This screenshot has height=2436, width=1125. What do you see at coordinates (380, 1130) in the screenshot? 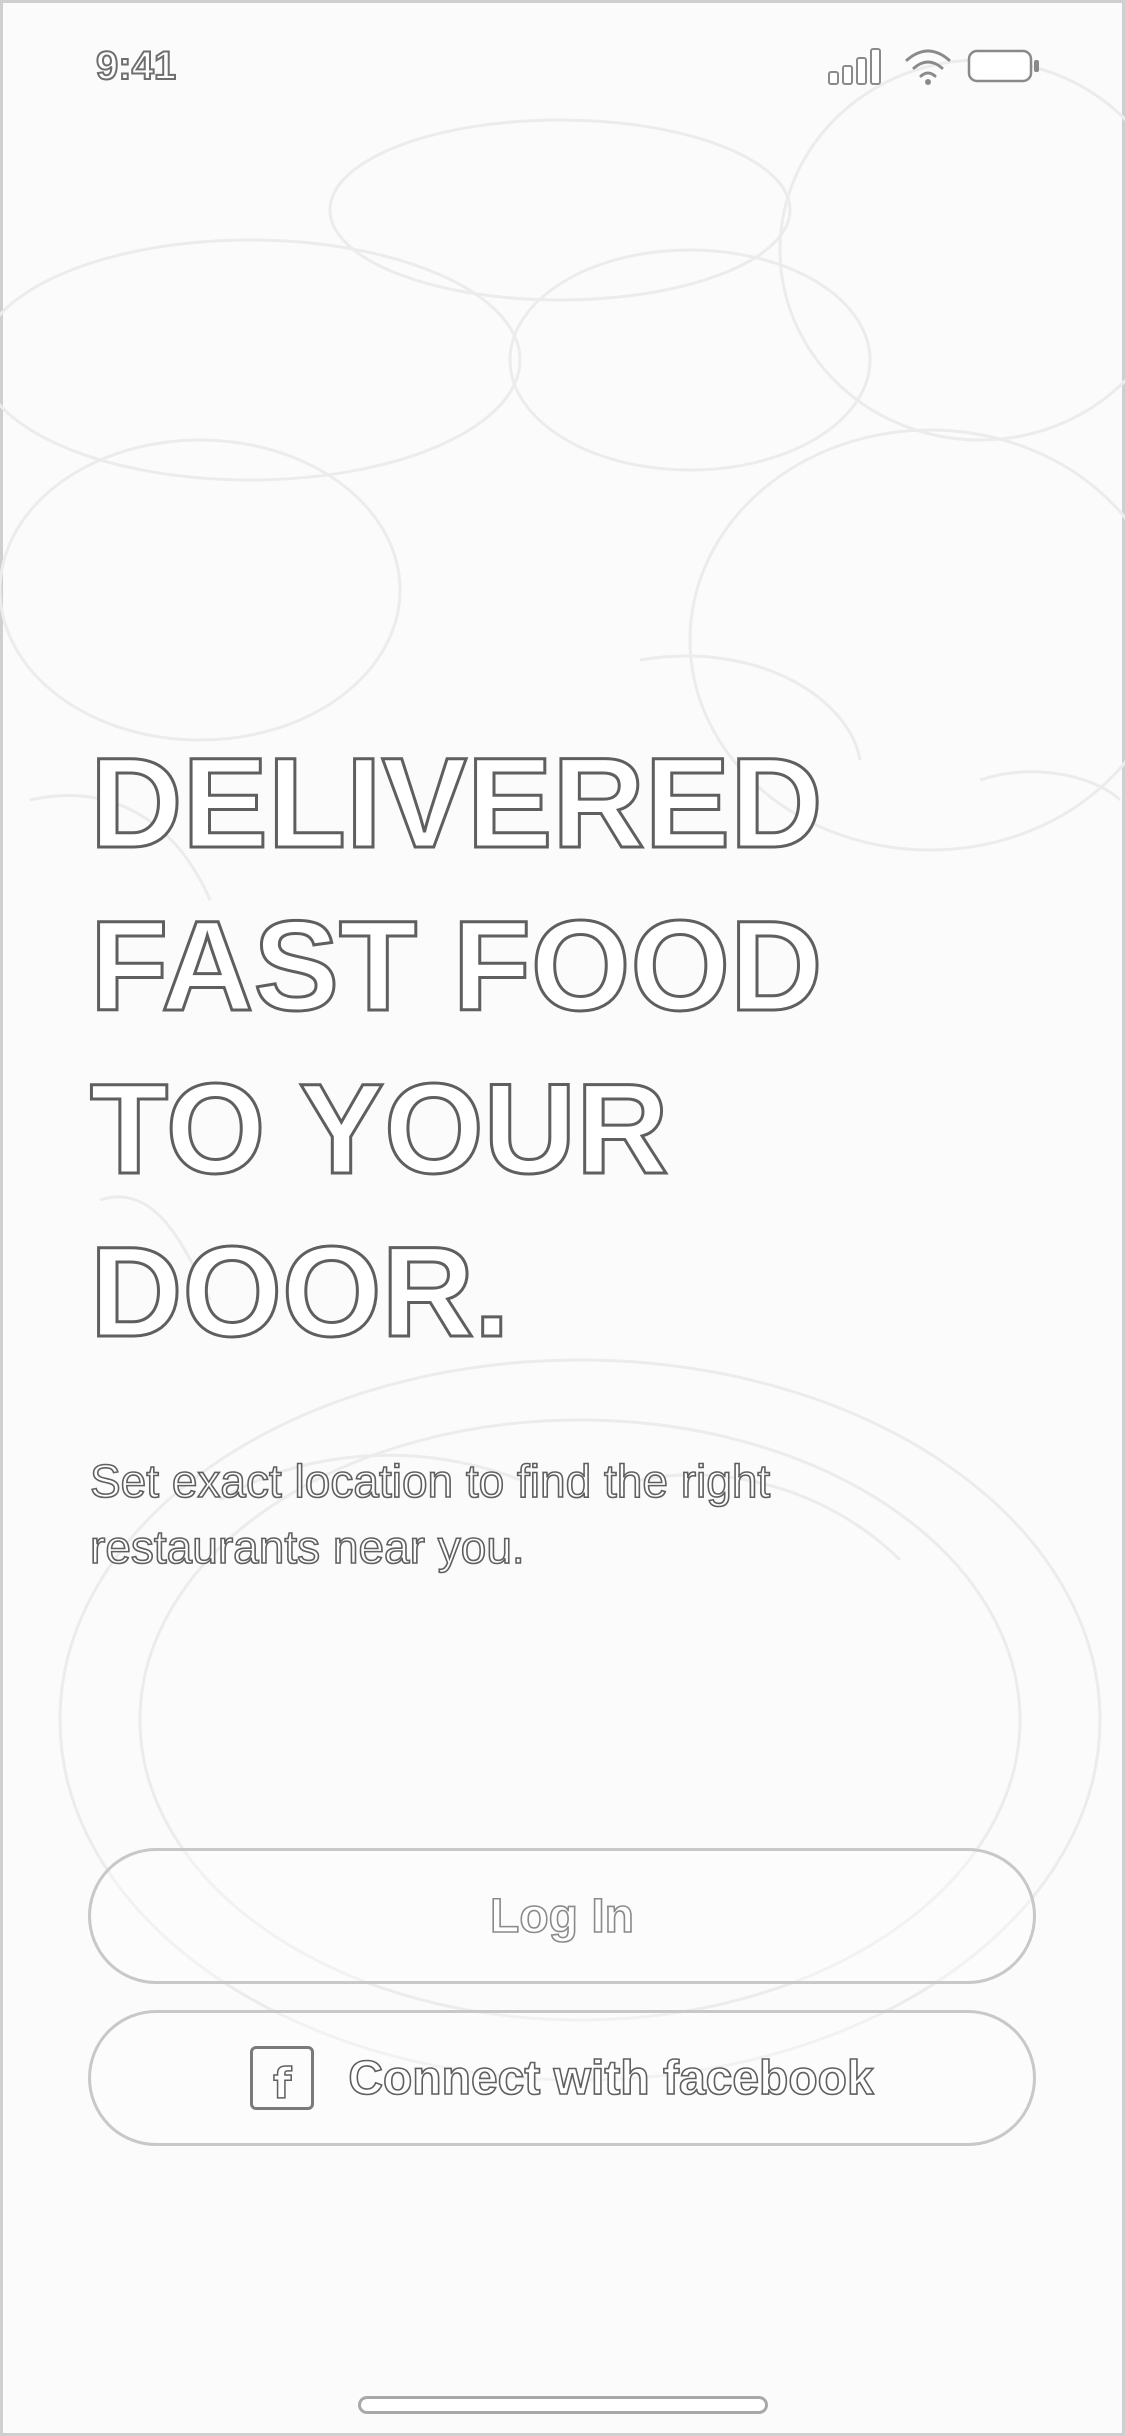
I see `headline-line: TO YOUR` at bounding box center [380, 1130].